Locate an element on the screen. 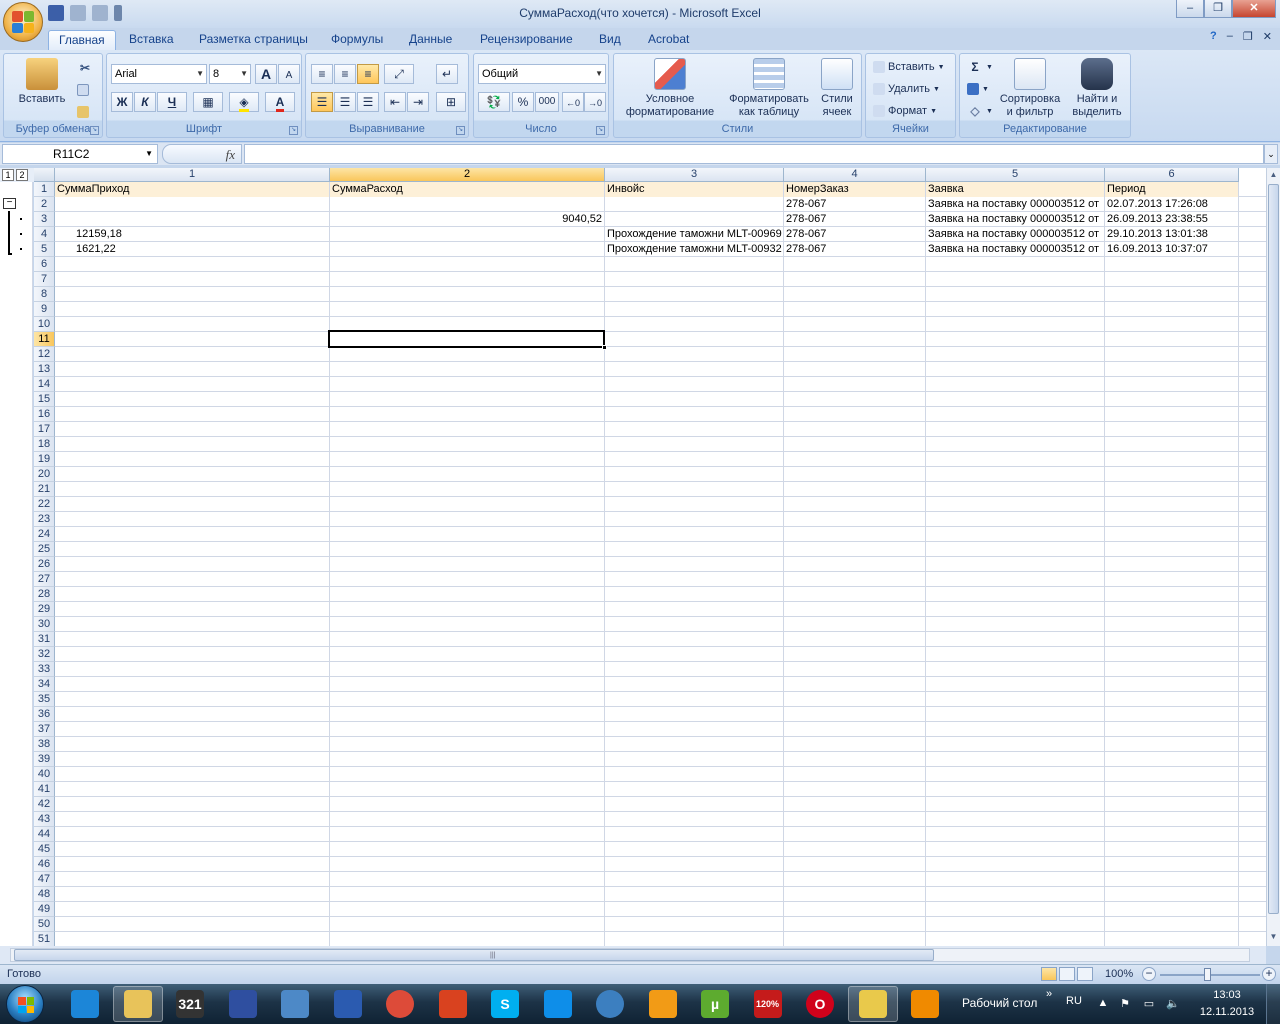 This screenshot has width=1280, height=1024. vertical-scrollbar: ▲ ▼ is located at coordinates (1273, 557).